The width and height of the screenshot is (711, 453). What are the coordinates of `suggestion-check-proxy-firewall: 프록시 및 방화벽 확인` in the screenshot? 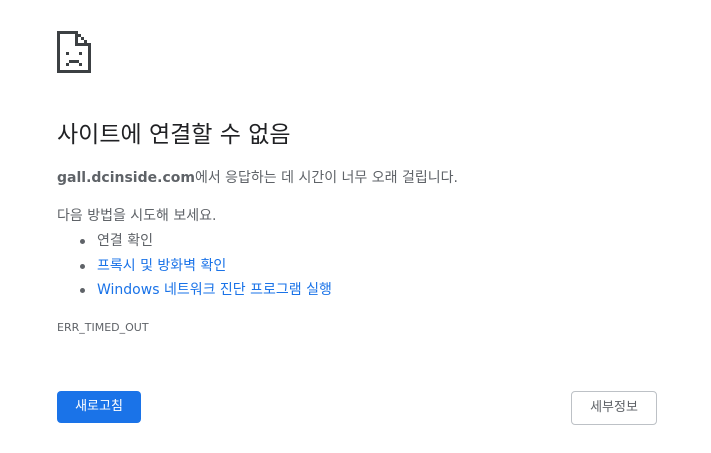 It's located at (194, 266).